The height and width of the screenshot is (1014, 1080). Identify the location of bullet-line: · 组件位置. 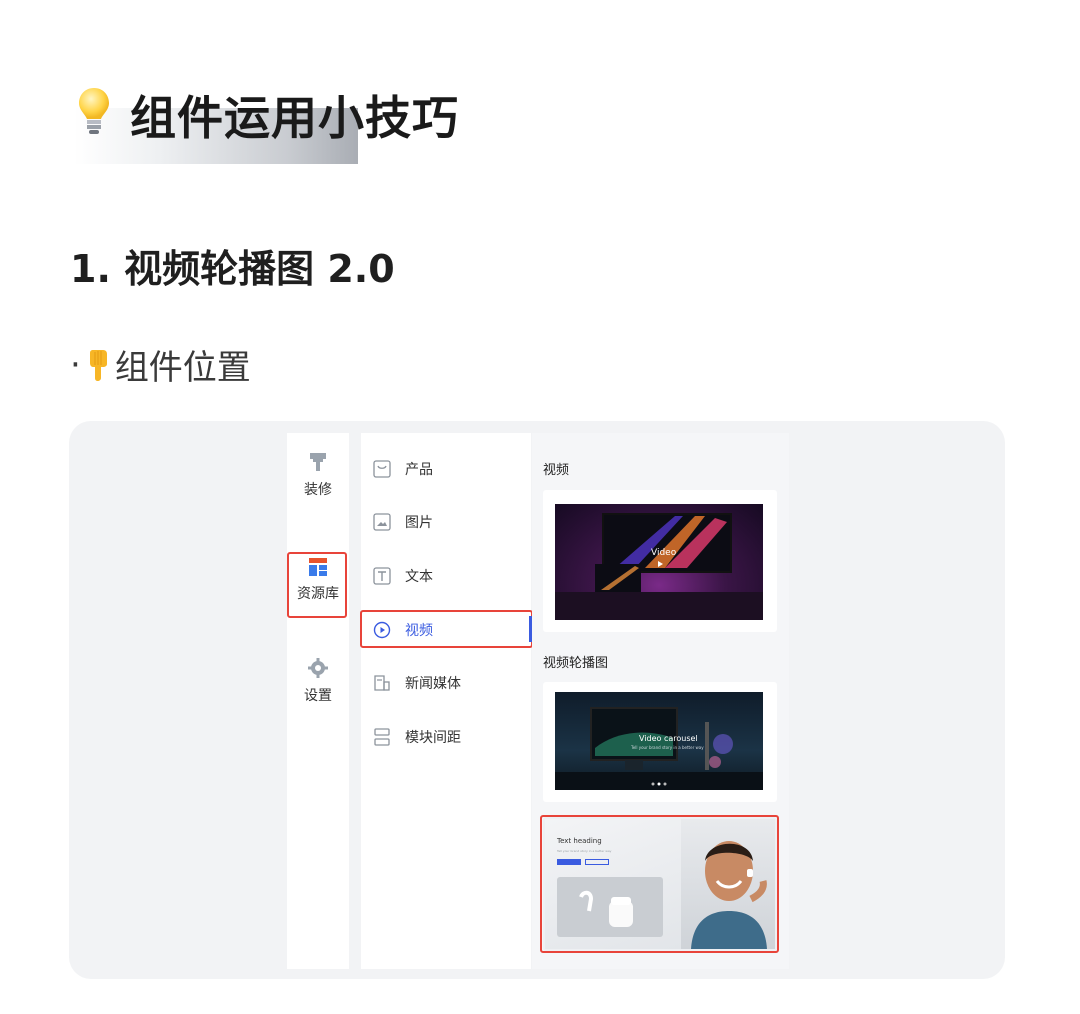
(160, 364).